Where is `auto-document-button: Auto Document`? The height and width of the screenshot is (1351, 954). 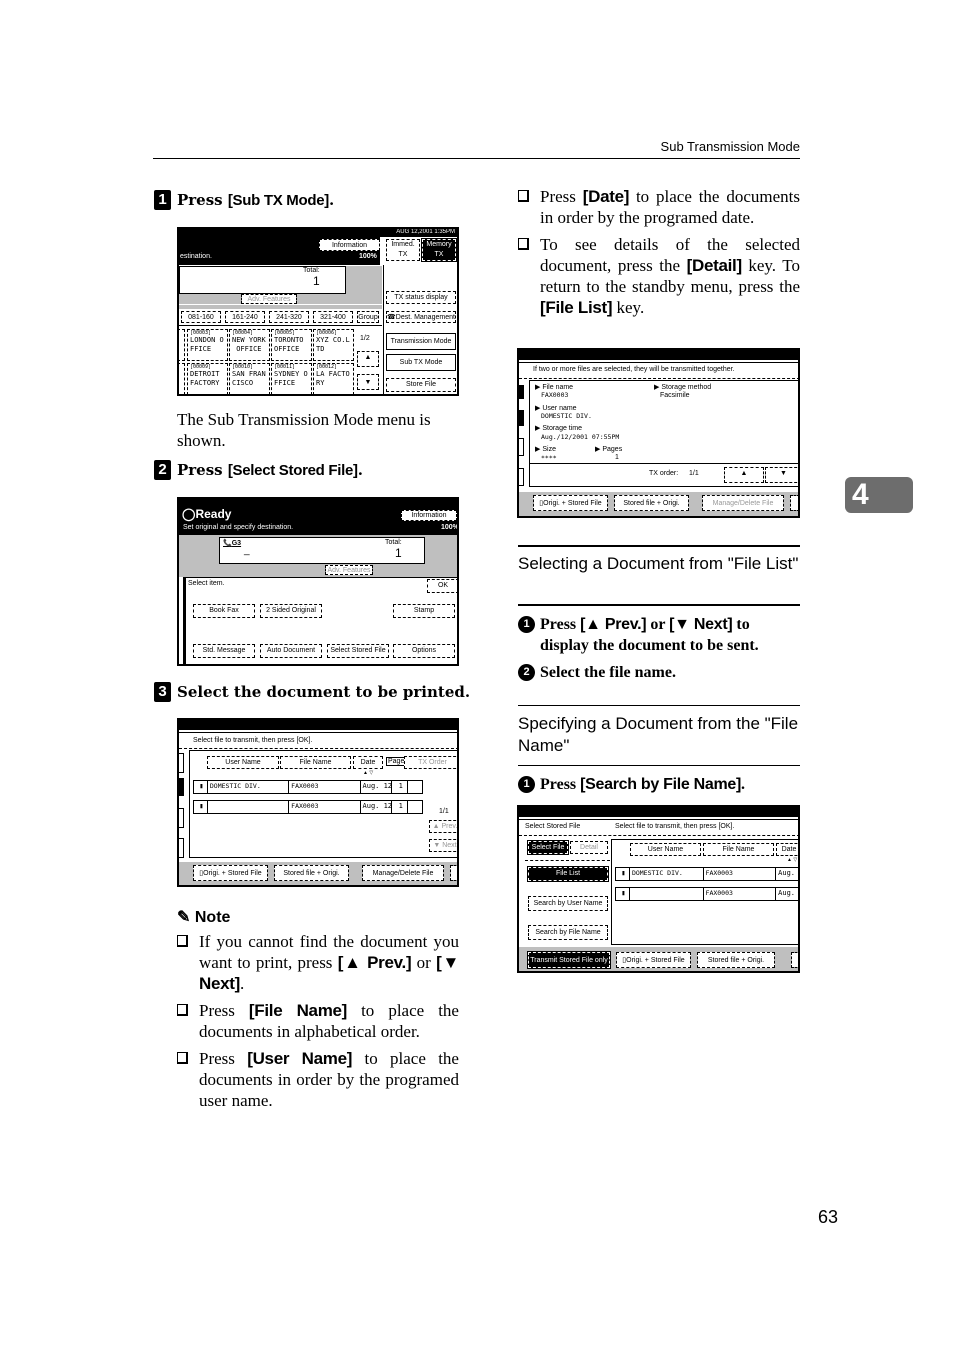 auto-document-button: Auto Document is located at coordinates (291, 651).